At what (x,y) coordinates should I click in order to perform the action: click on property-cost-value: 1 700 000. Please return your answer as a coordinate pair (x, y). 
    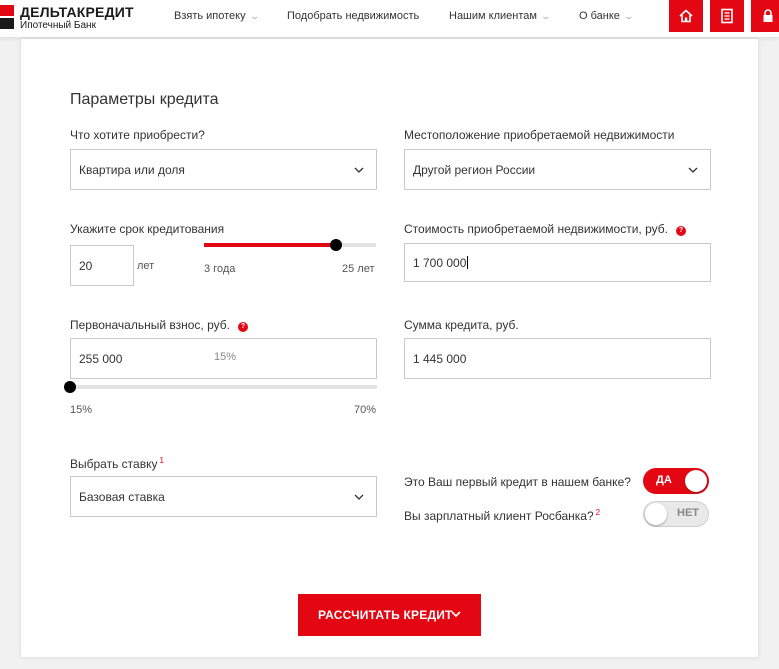
    Looking at the image, I should click on (440, 262).